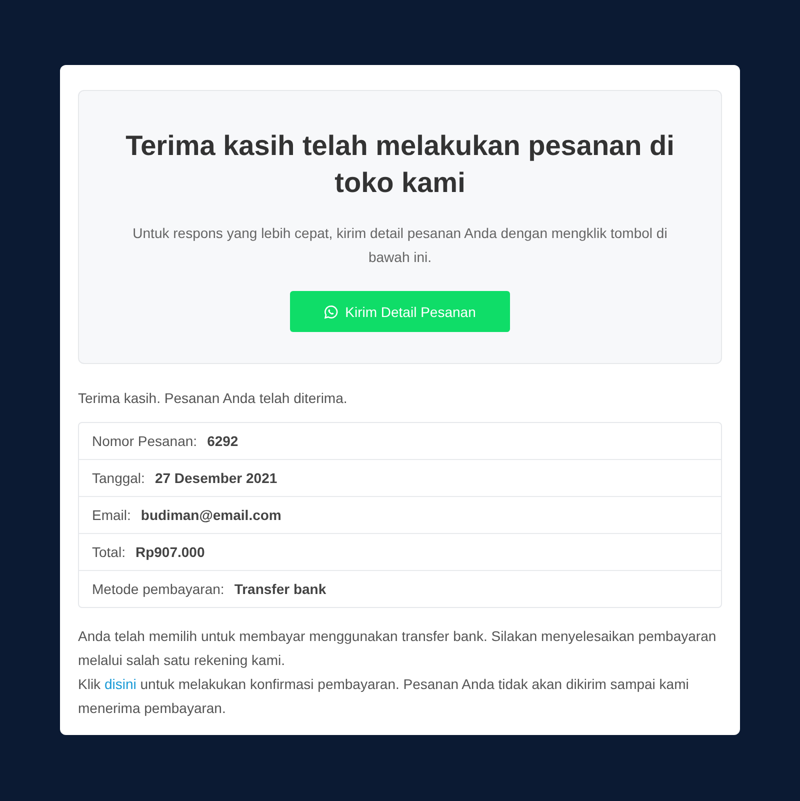  I want to click on detail-label: Email:, so click(111, 515).